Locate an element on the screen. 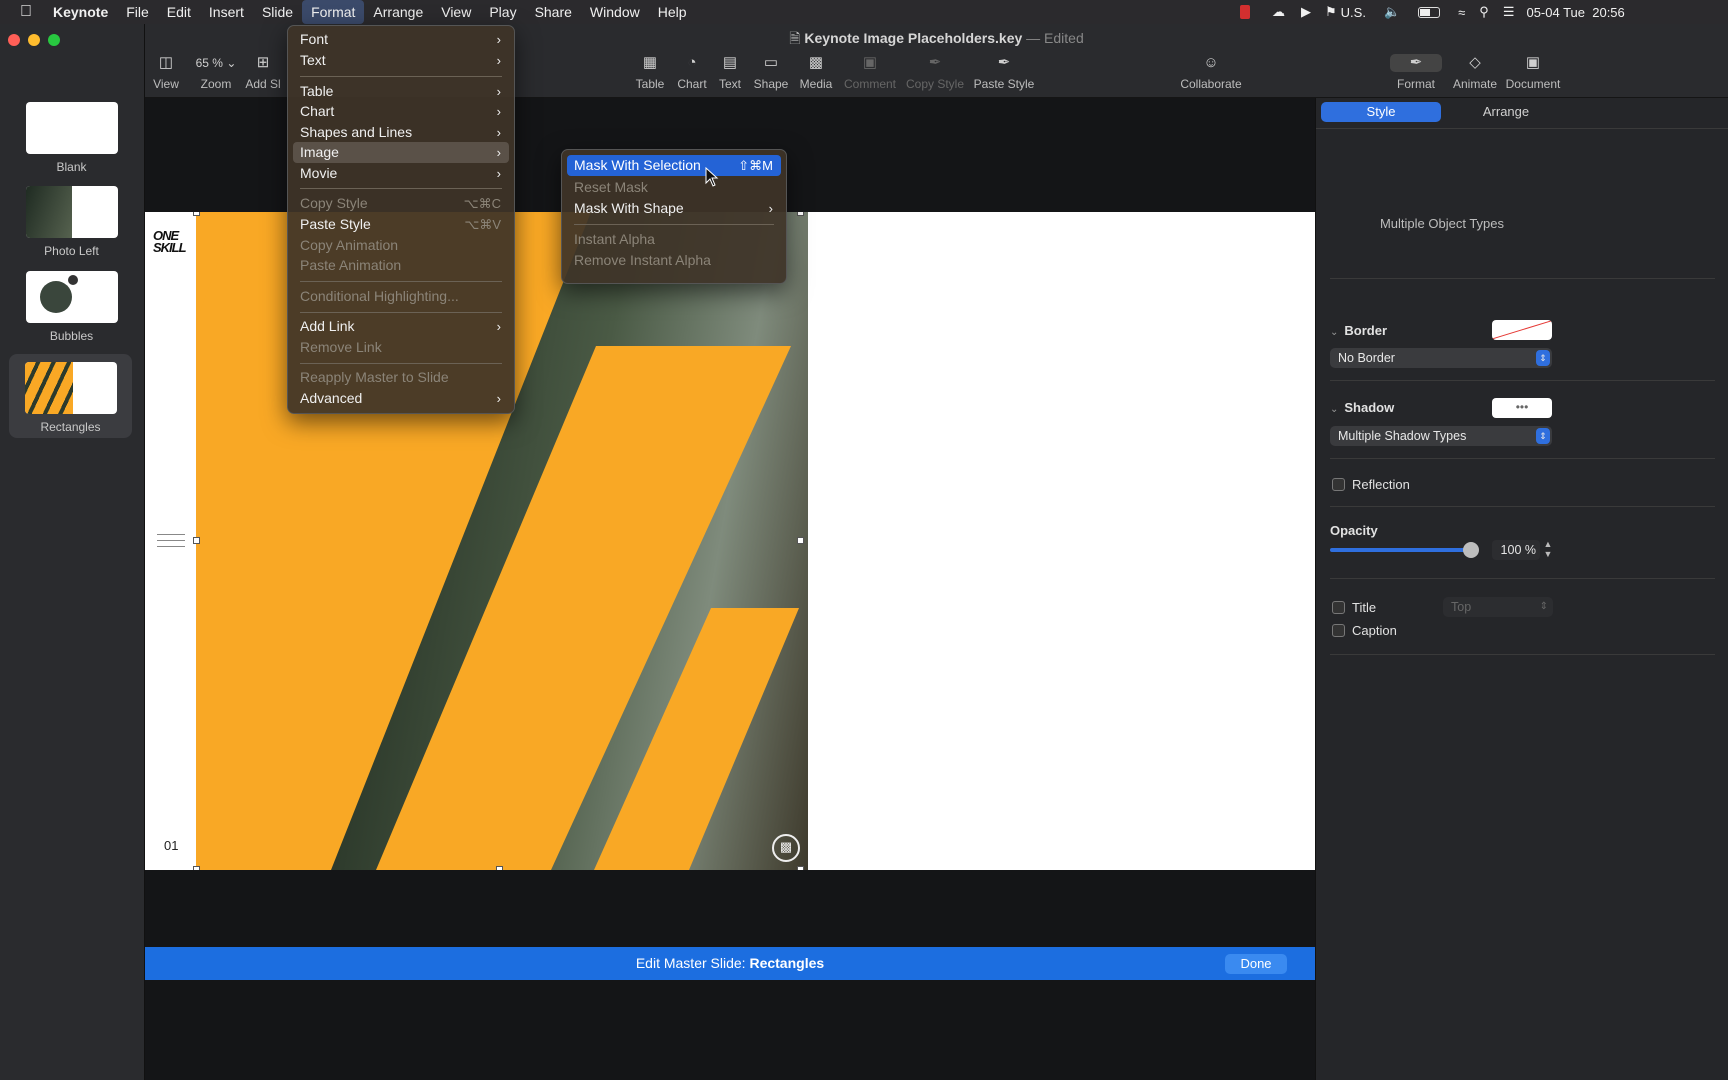 The width and height of the screenshot is (1728, 1080). menu-format: Format is located at coordinates (333, 12).